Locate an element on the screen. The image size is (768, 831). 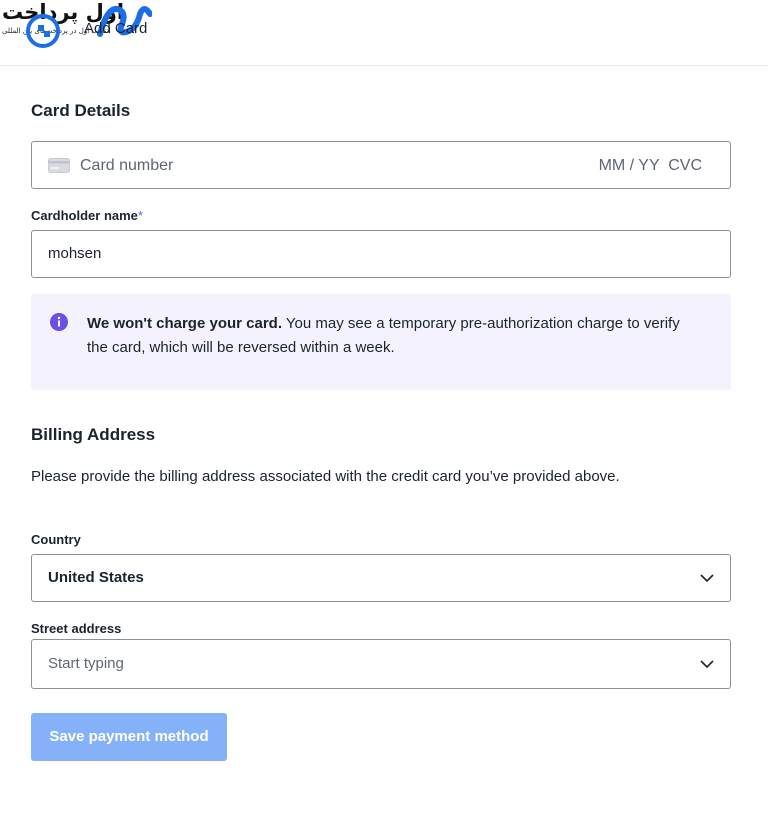
logo-disc-icon is located at coordinates (43, 31).